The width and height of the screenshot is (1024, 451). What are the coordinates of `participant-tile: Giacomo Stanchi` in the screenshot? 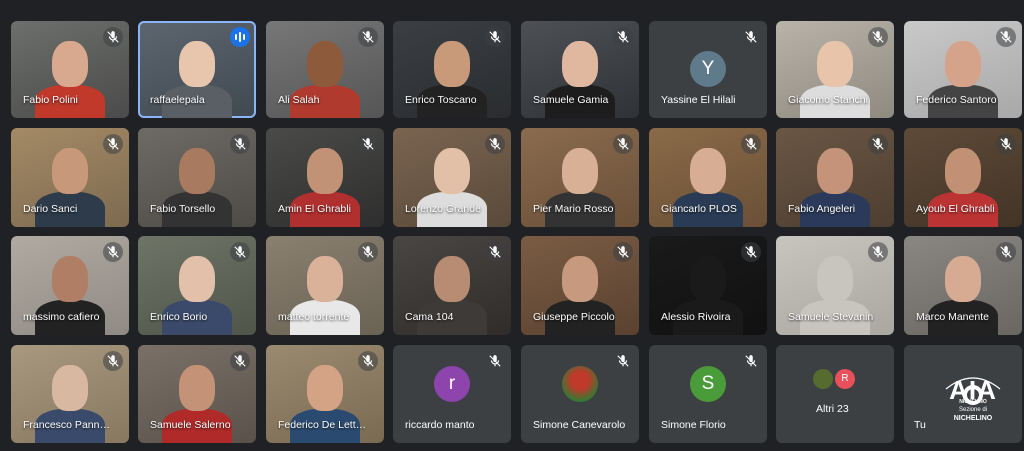 It's located at (835, 69).